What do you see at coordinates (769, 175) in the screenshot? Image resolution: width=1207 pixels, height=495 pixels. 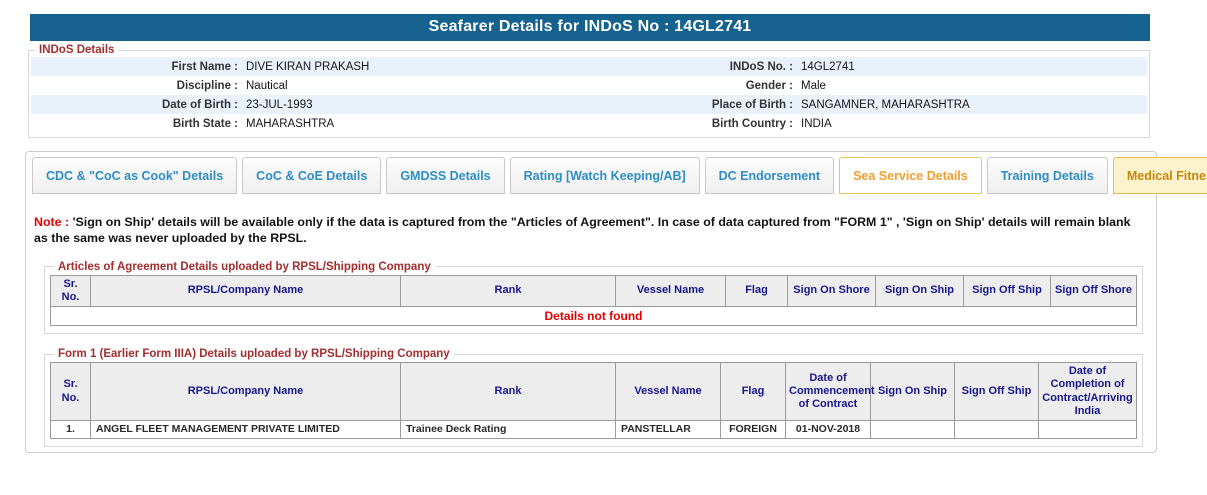 I see `tab-dc-endorsement: DC Endorsement` at bounding box center [769, 175].